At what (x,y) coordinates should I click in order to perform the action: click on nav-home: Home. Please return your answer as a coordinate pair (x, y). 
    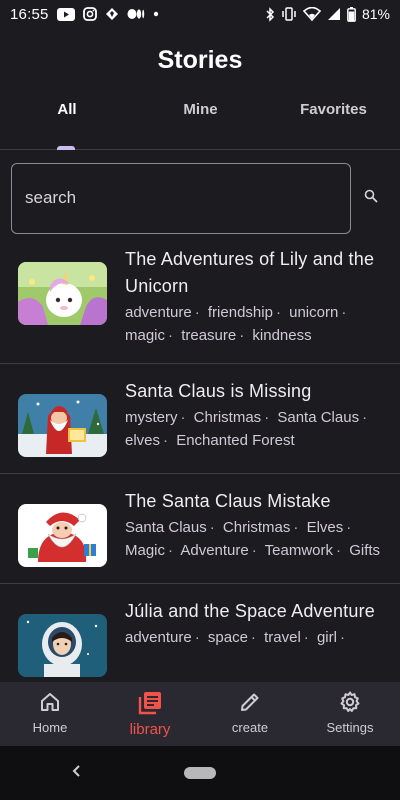
    Looking at the image, I should click on (50, 714).